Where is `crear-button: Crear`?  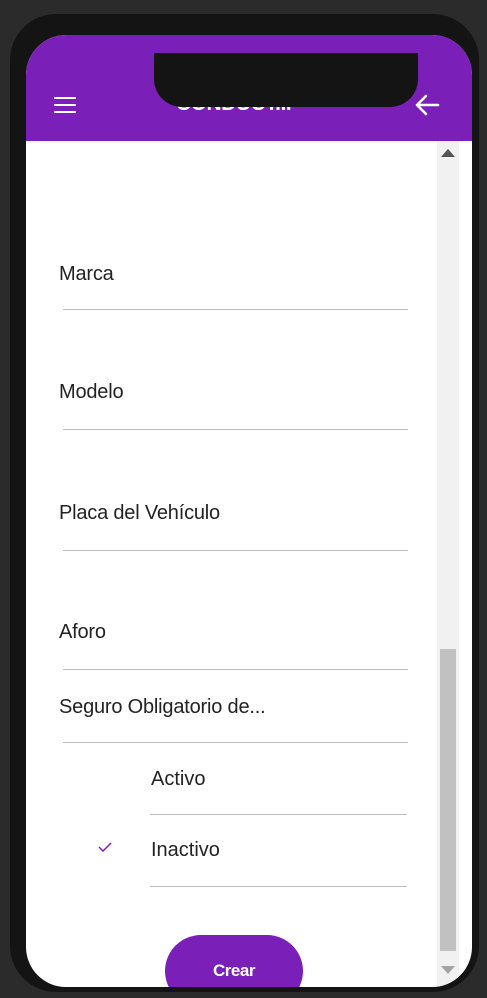 crear-button: Crear is located at coordinates (234, 961).